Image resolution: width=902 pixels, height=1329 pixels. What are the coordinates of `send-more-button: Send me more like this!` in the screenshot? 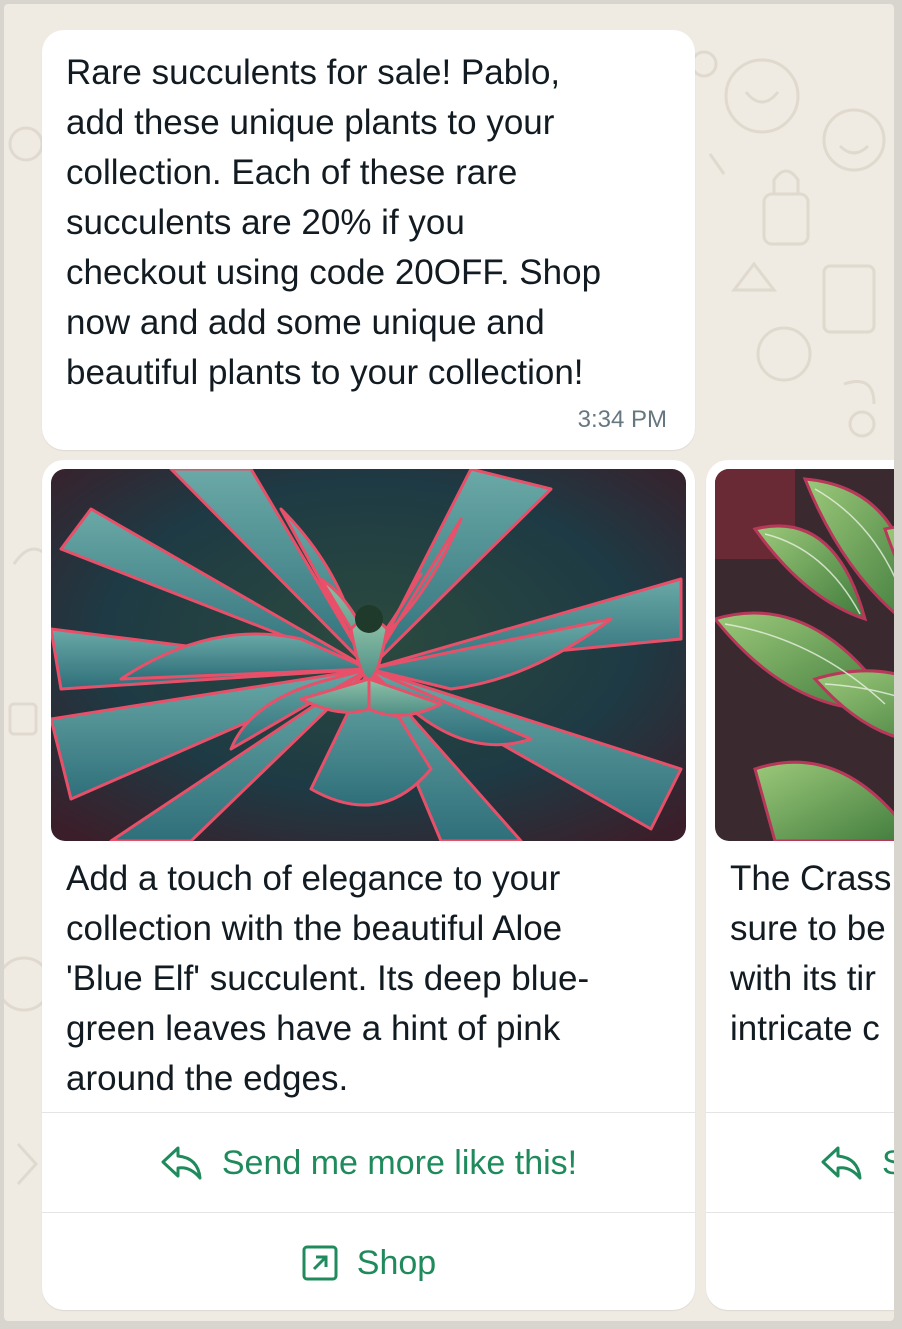 It's located at (368, 1163).